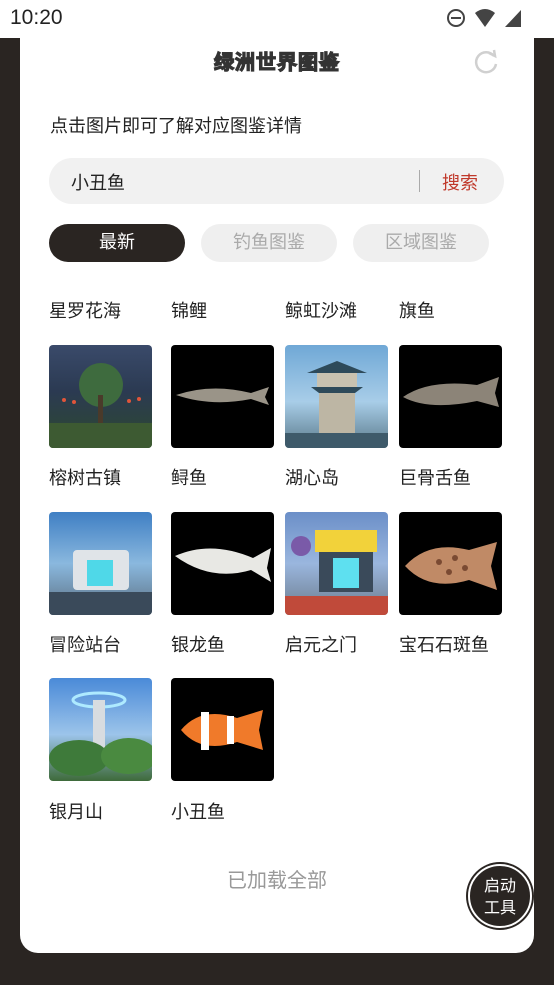  What do you see at coordinates (85, 644) in the screenshot?
I see `item-label: 冒险站台` at bounding box center [85, 644].